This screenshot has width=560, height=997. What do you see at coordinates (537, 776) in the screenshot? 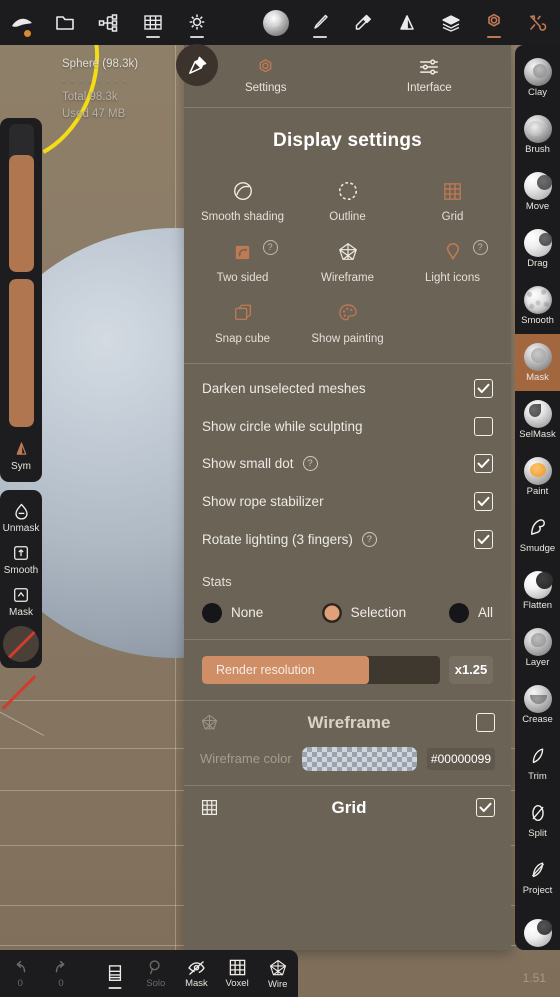
I see `tool-label: Trim` at bounding box center [537, 776].